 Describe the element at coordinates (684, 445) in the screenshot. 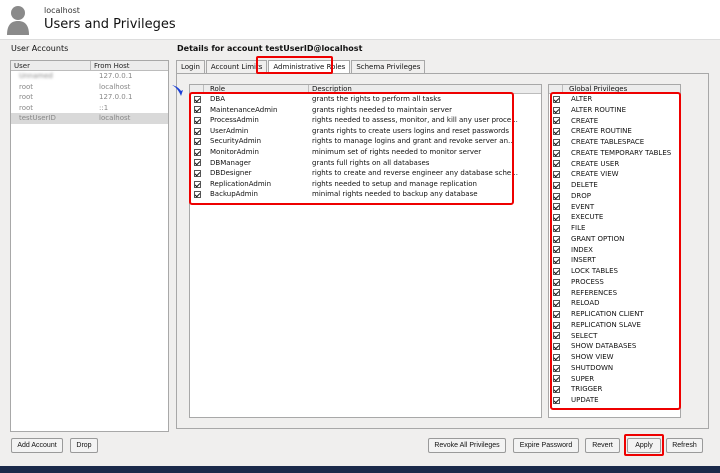

I see `refresh-button: Refresh` at that location.